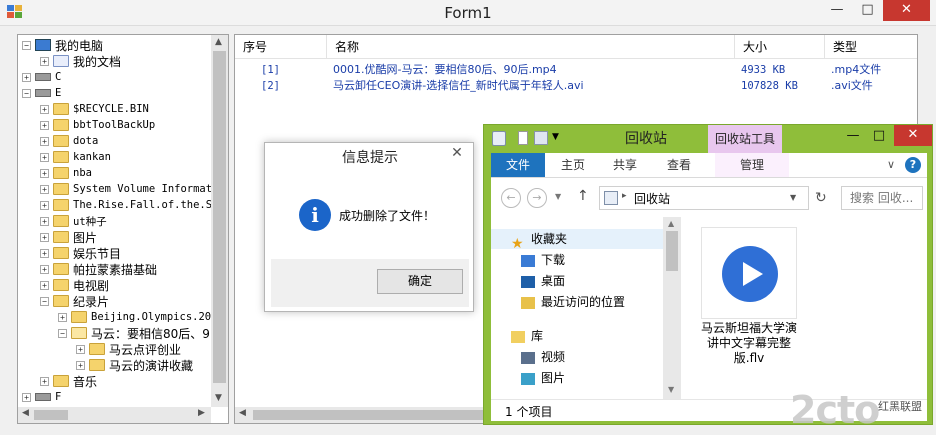 The image size is (936, 435). I want to click on tree-node: − 我的电脑, so click(62, 45).